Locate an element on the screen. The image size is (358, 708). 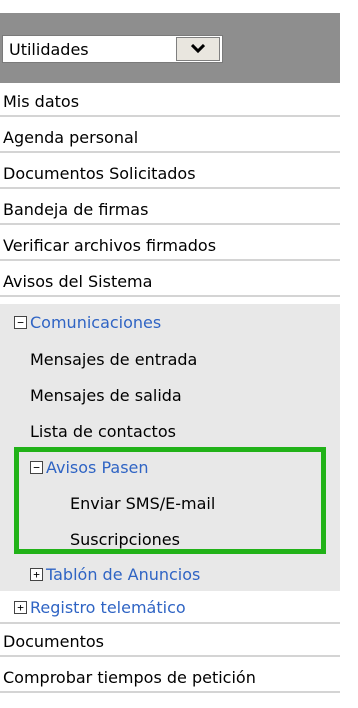
menu-item-label: Mis datos is located at coordinates (41, 101).